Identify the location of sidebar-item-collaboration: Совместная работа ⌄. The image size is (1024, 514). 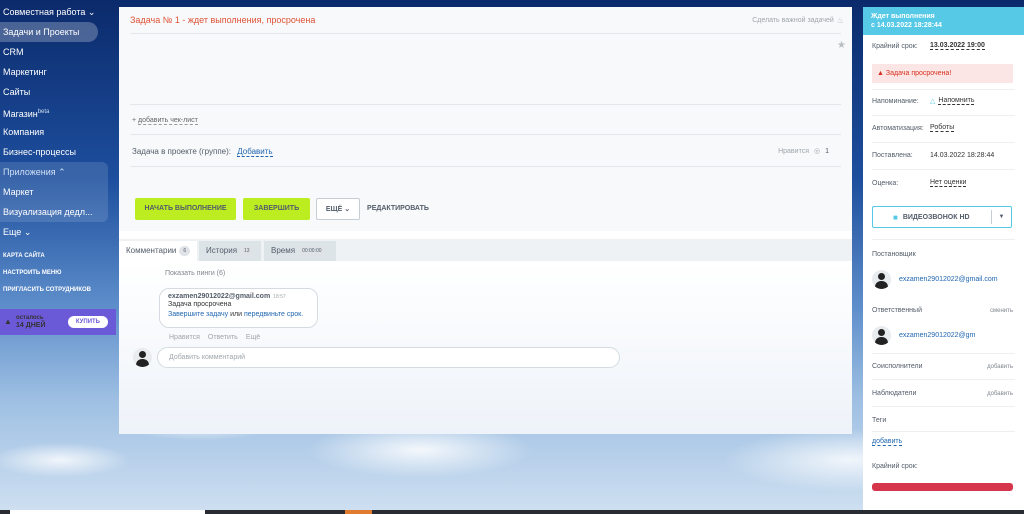
(58, 12).